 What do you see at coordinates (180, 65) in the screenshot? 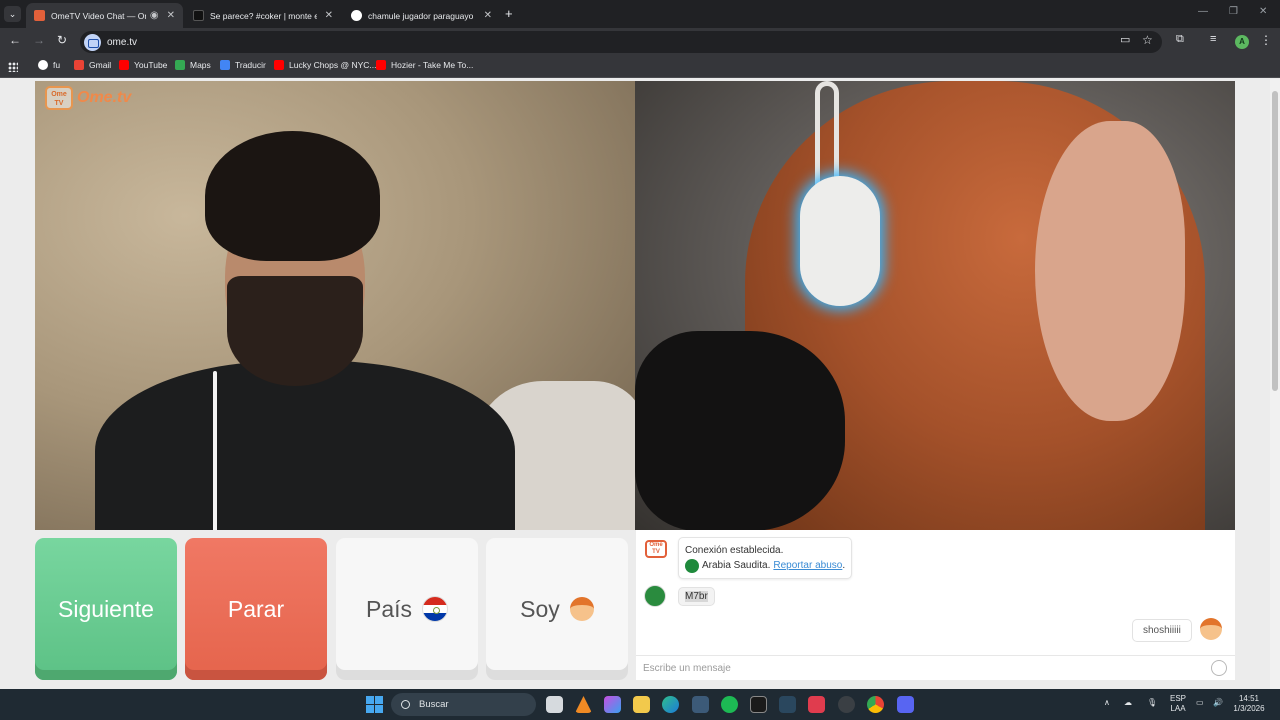
I see `maps-icon` at bounding box center [180, 65].